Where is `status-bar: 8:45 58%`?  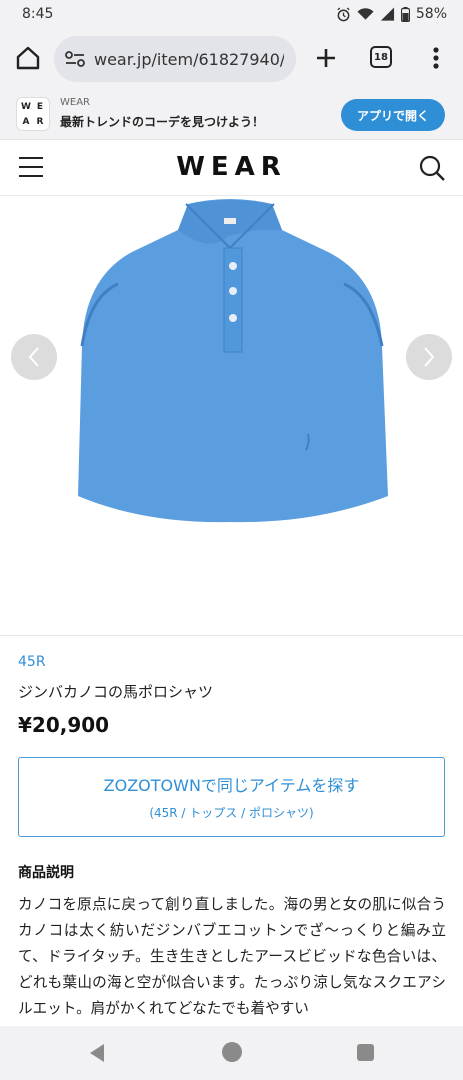
status-bar: 8:45 58% is located at coordinates (231, 14).